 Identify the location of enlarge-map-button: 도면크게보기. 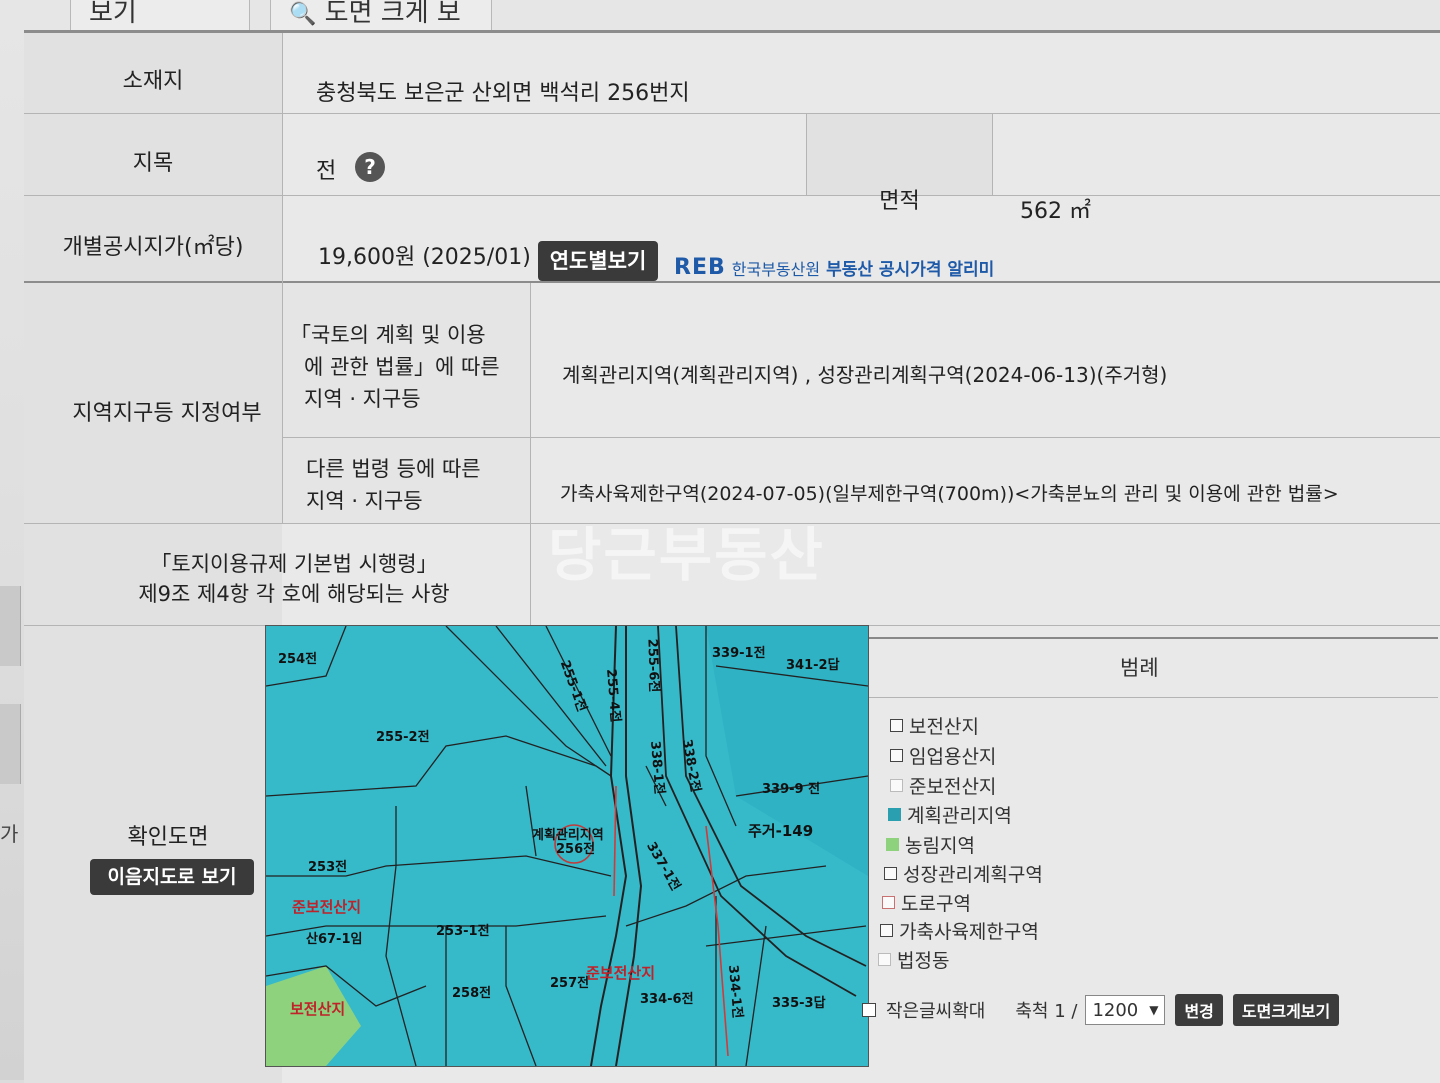
(1286, 1010).